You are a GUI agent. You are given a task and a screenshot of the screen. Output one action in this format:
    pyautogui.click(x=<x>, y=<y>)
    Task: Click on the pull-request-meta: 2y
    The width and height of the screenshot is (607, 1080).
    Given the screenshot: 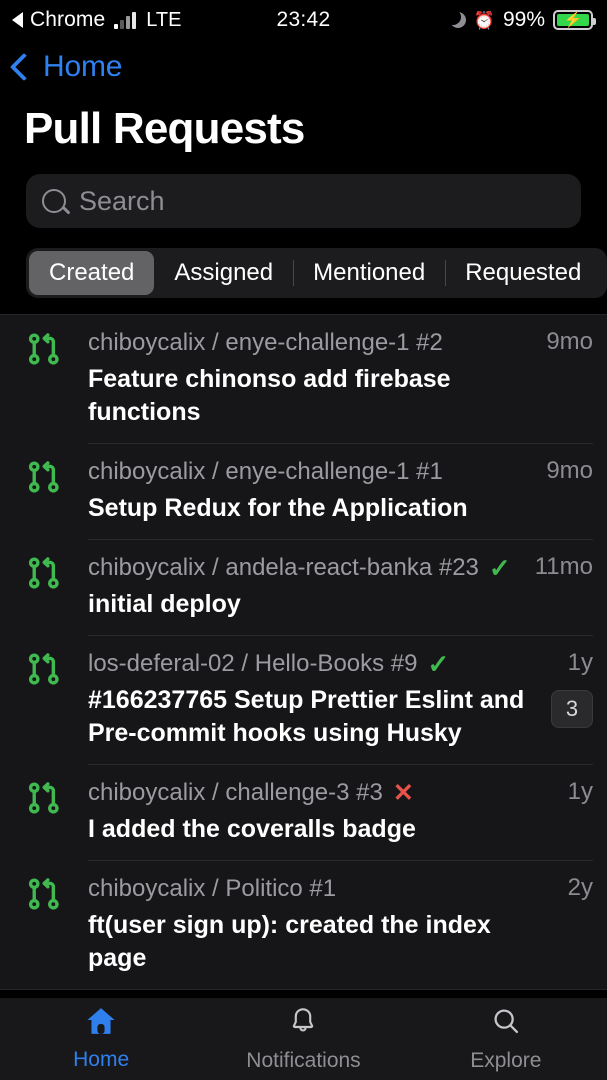 What is the action you would take?
    pyautogui.click(x=577, y=887)
    